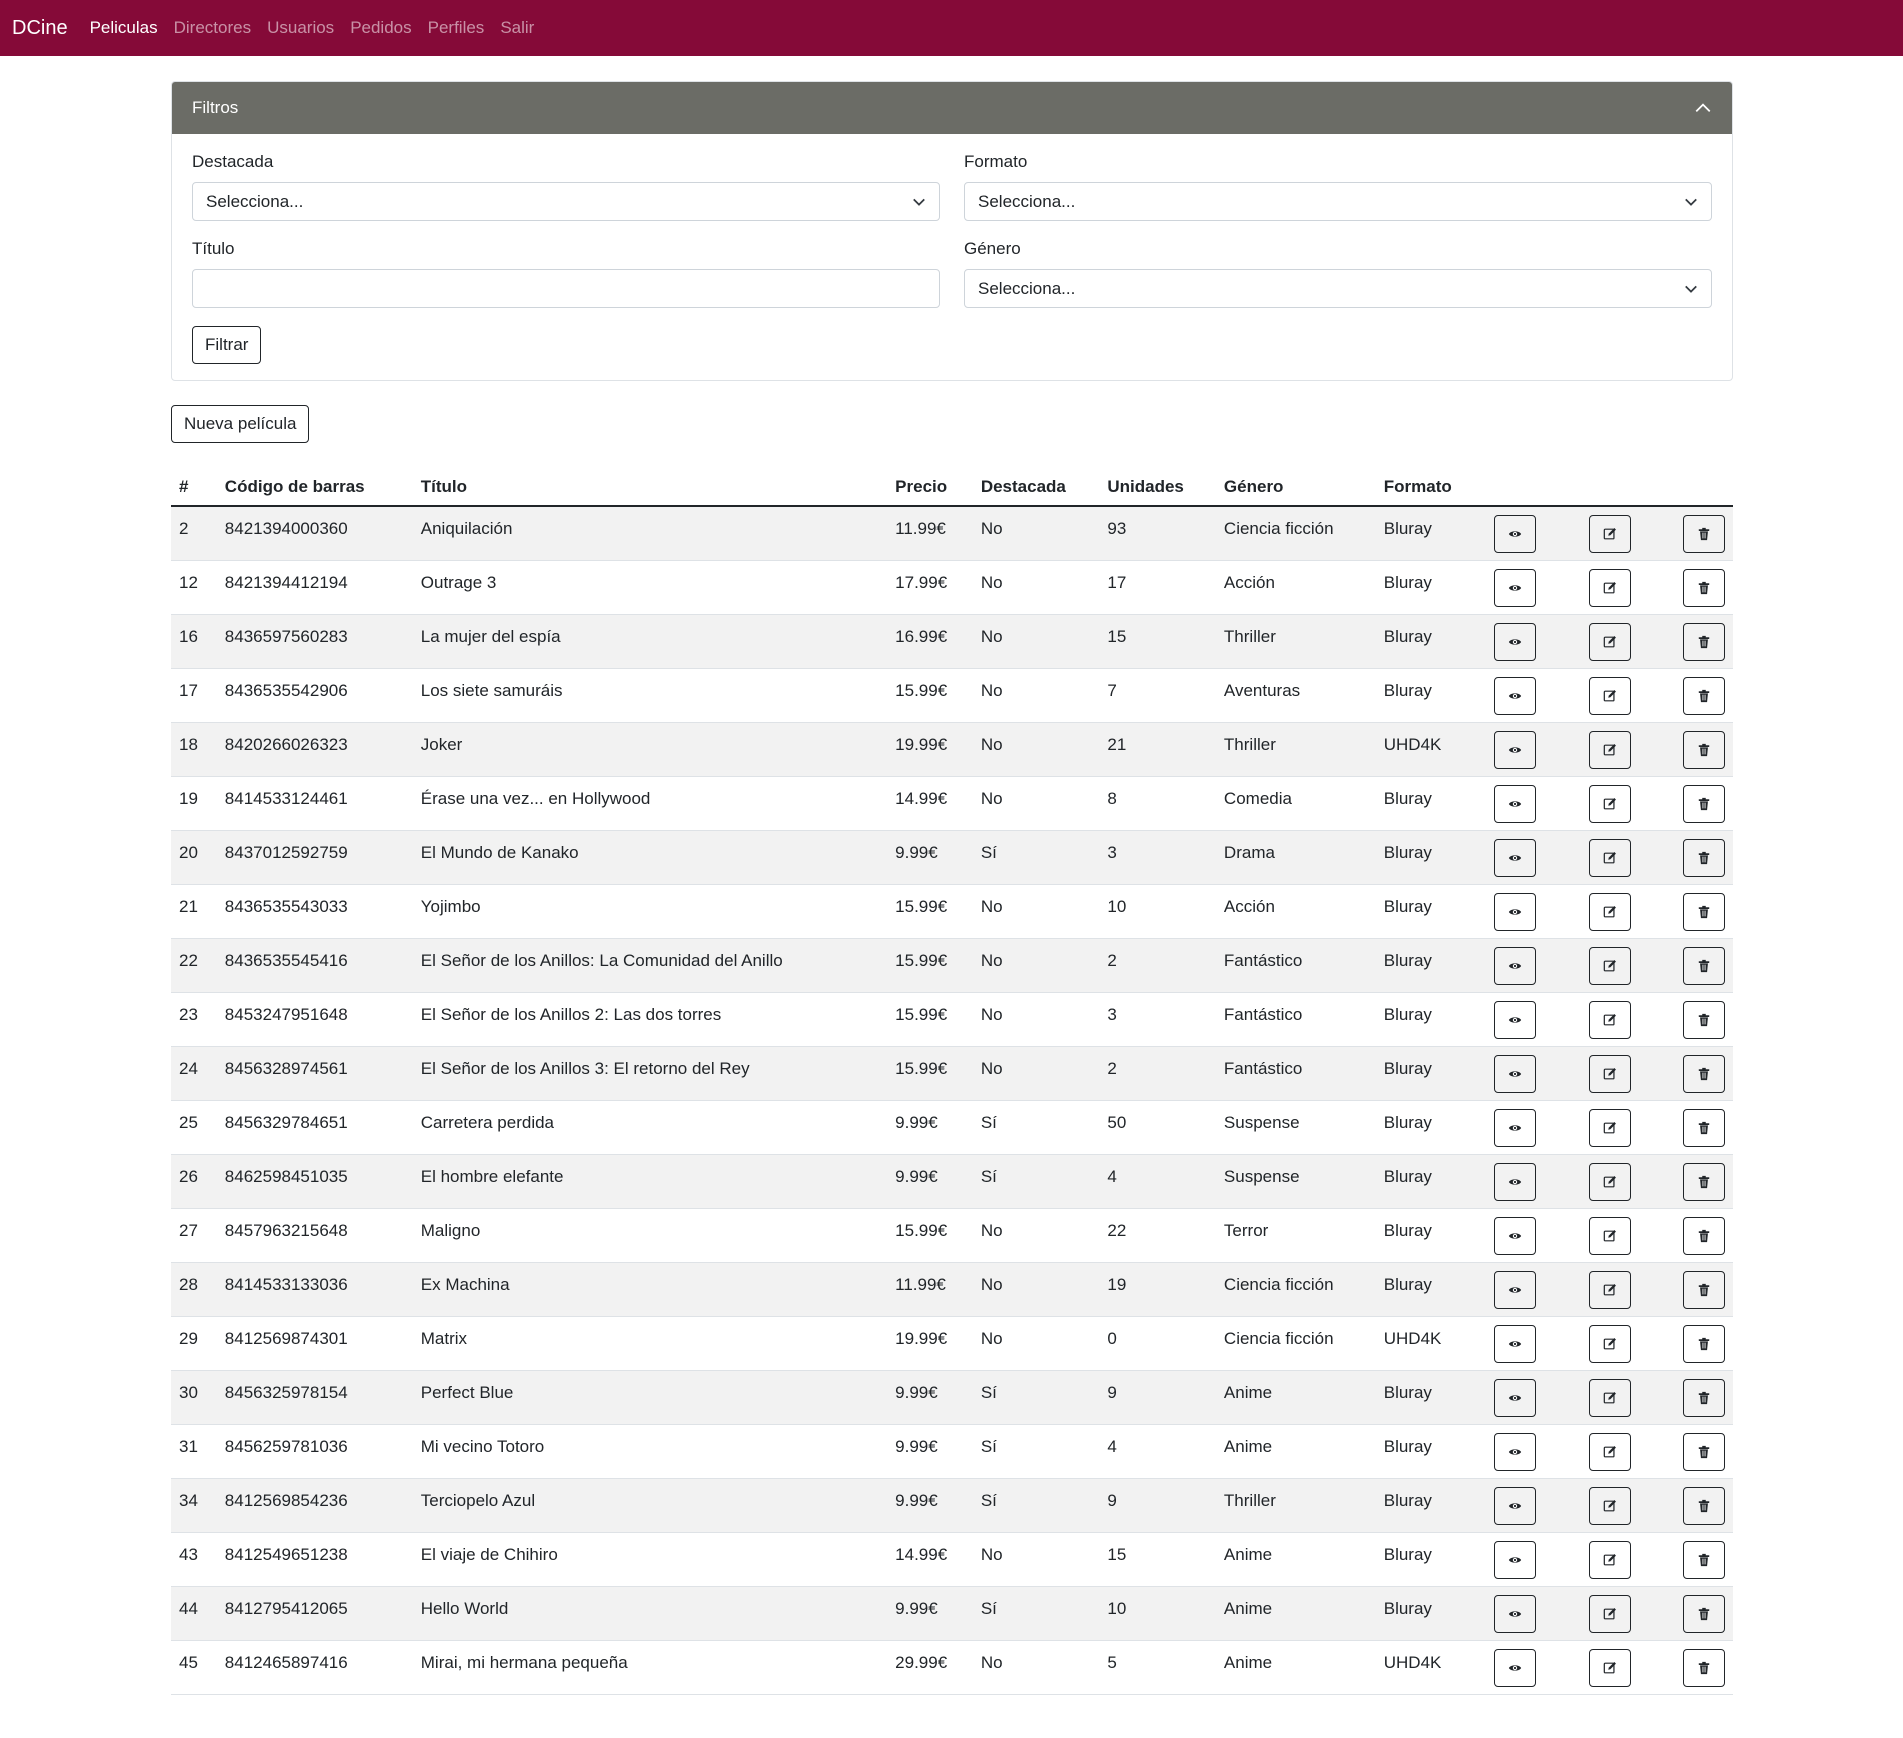  Describe the element at coordinates (1295, 1235) in the screenshot. I see `cell-genre: Terror` at that location.